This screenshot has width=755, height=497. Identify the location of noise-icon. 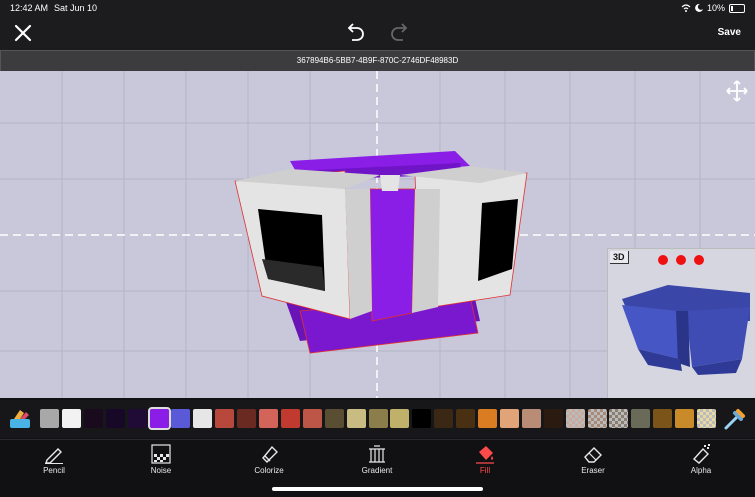
(161, 454).